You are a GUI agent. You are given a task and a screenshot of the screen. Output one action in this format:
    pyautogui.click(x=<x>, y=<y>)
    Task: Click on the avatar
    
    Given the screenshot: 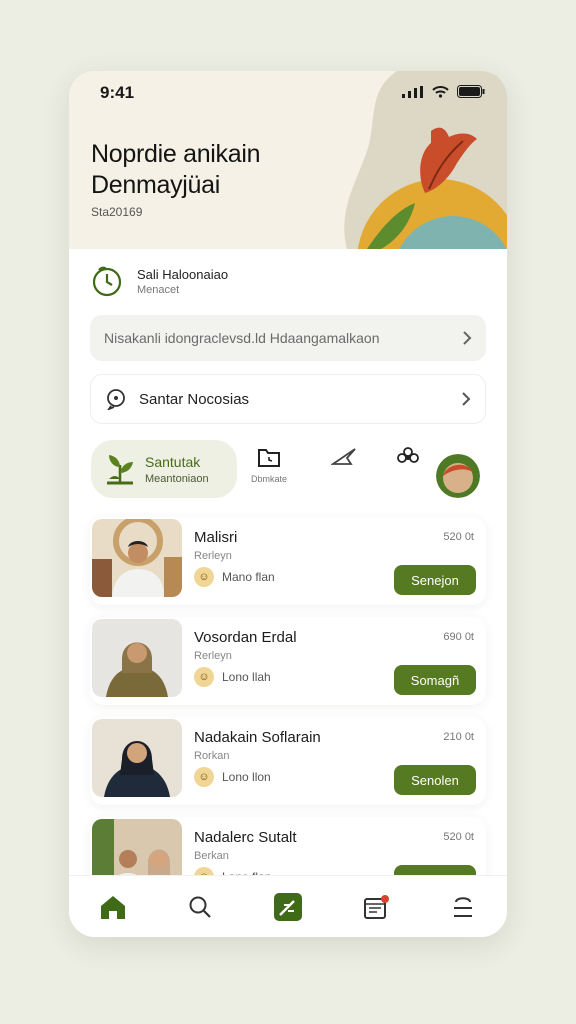 What is the action you would take?
    pyautogui.click(x=458, y=476)
    